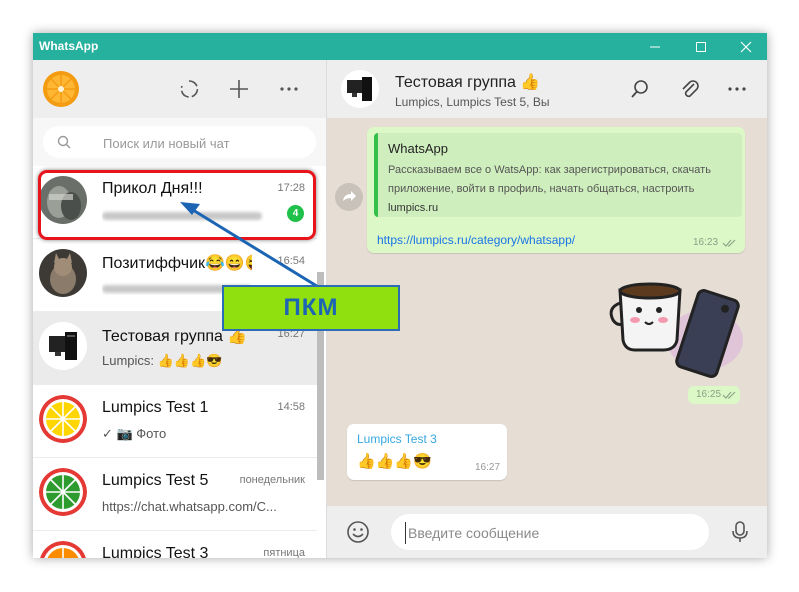  Describe the element at coordinates (272, 480) in the screenshot. I see `chat-time: понедельник` at that location.